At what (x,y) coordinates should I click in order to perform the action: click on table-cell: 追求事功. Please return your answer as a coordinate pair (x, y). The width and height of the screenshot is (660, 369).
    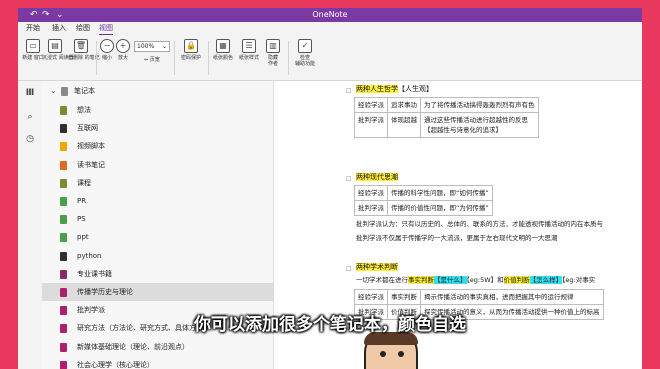
    Looking at the image, I should click on (404, 105).